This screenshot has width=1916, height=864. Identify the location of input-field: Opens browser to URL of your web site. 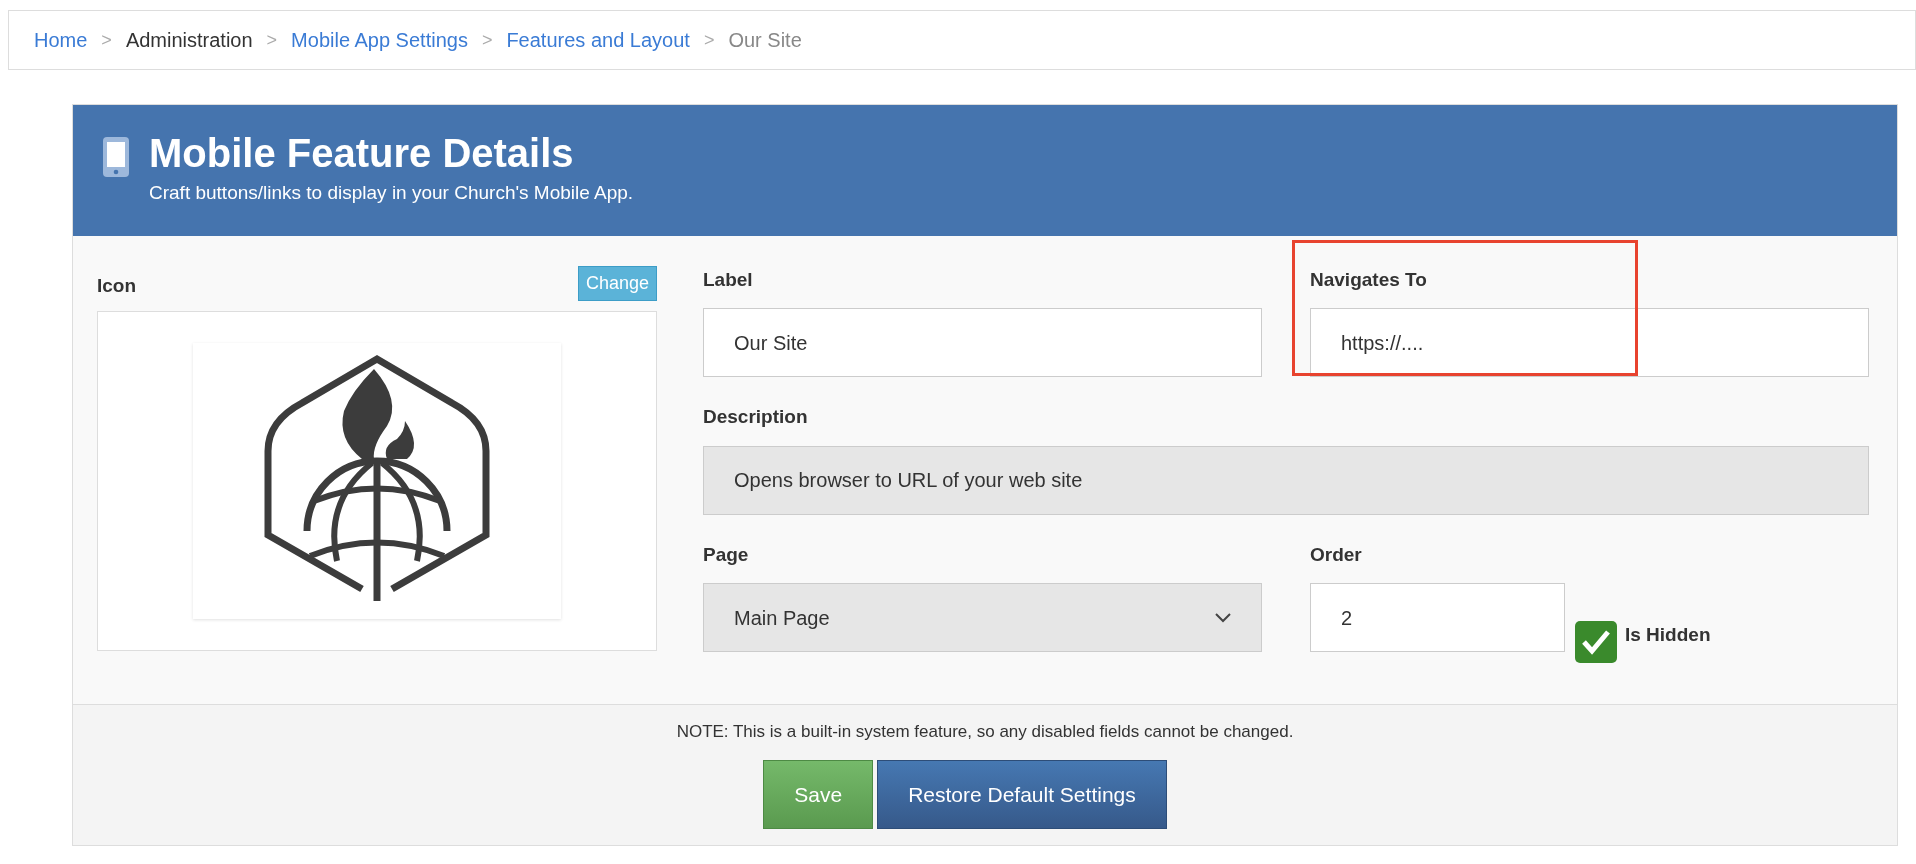
(1286, 480).